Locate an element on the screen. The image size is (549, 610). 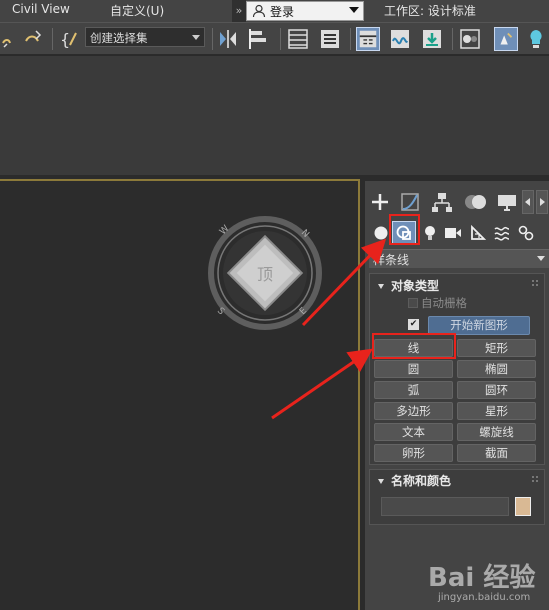
star-button: 星形 is located at coordinates (496, 411).